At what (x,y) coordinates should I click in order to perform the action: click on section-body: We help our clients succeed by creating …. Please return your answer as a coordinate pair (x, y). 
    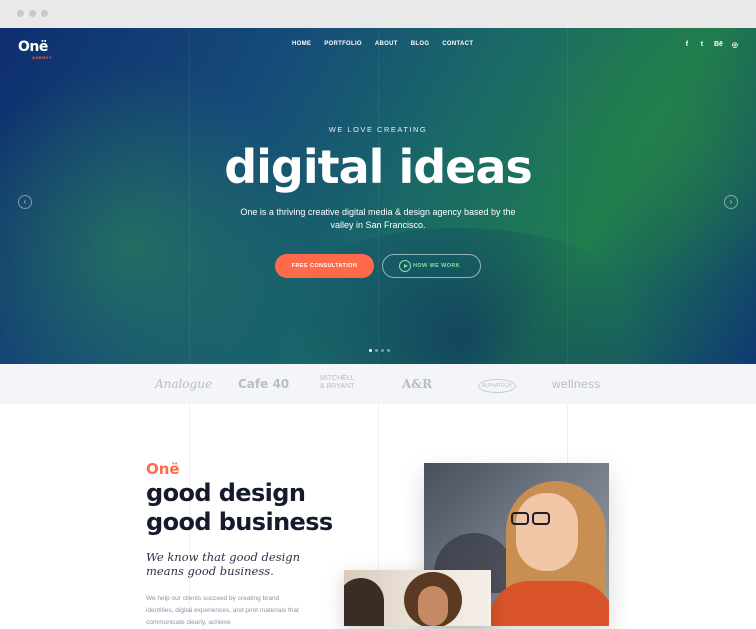
    Looking at the image, I should click on (222, 610).